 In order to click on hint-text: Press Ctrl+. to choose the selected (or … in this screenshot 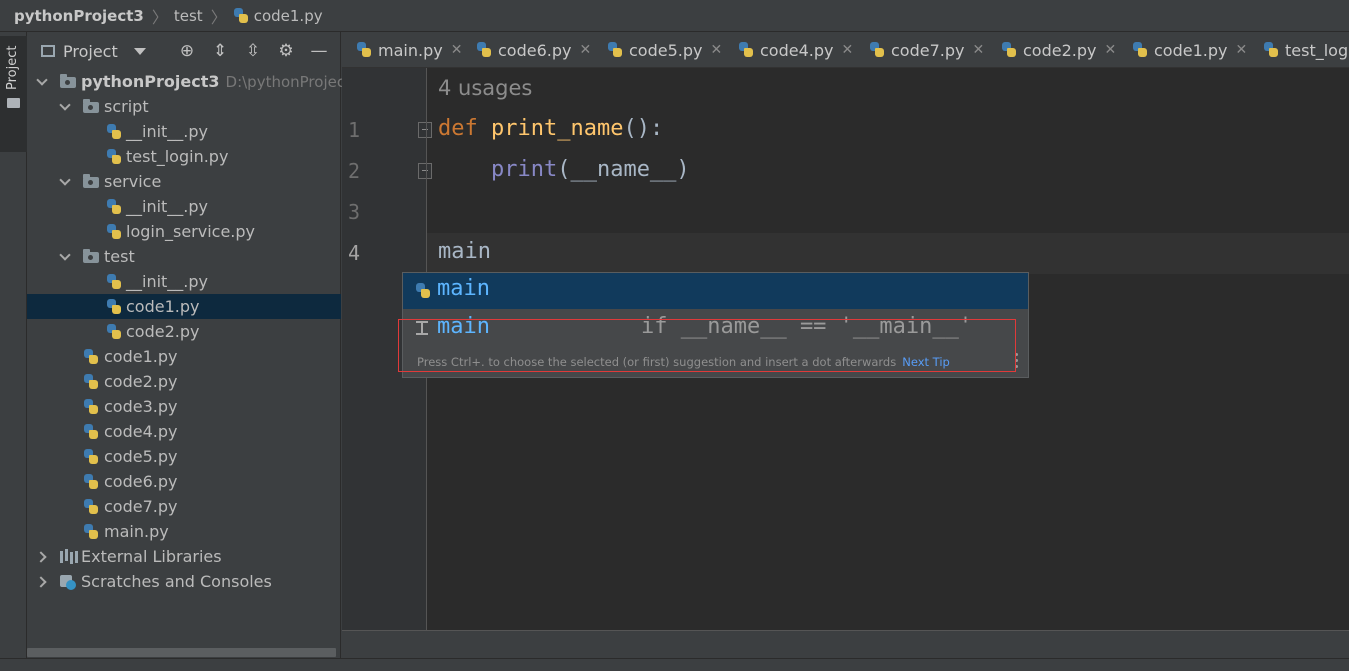, I will do `click(657, 362)`.